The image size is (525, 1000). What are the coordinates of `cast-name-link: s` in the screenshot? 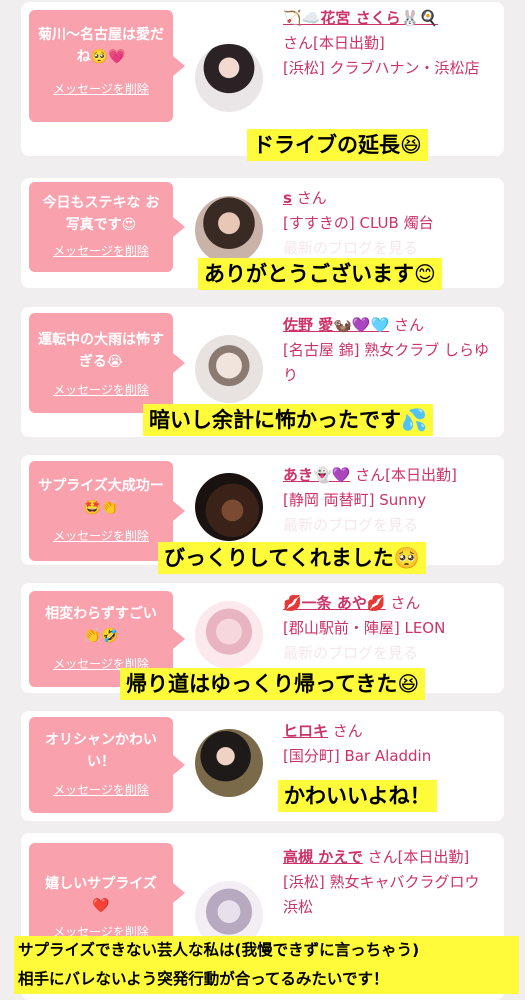 It's located at (287, 198).